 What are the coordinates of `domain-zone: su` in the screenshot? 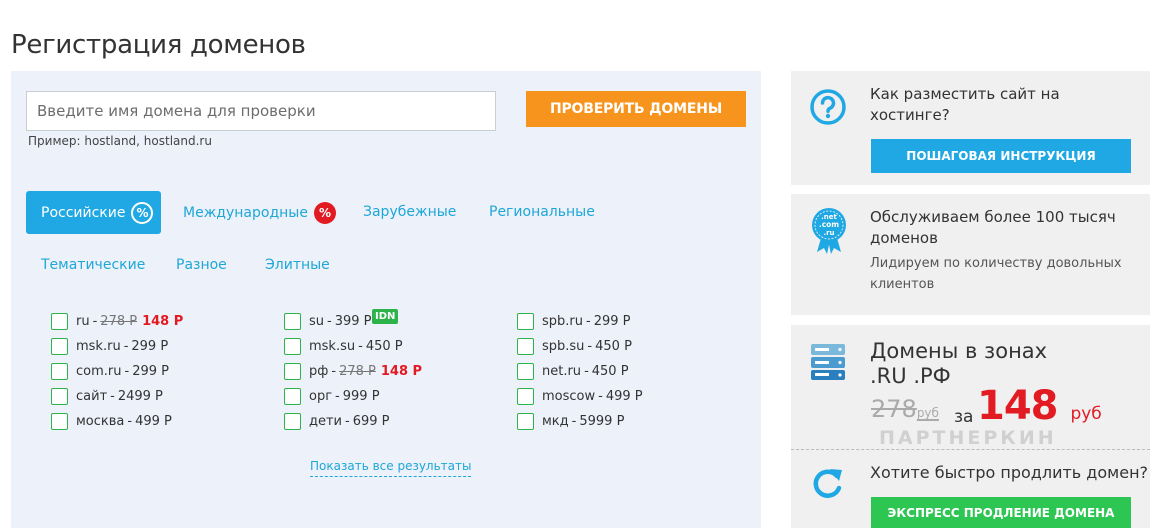 It's located at (317, 321).